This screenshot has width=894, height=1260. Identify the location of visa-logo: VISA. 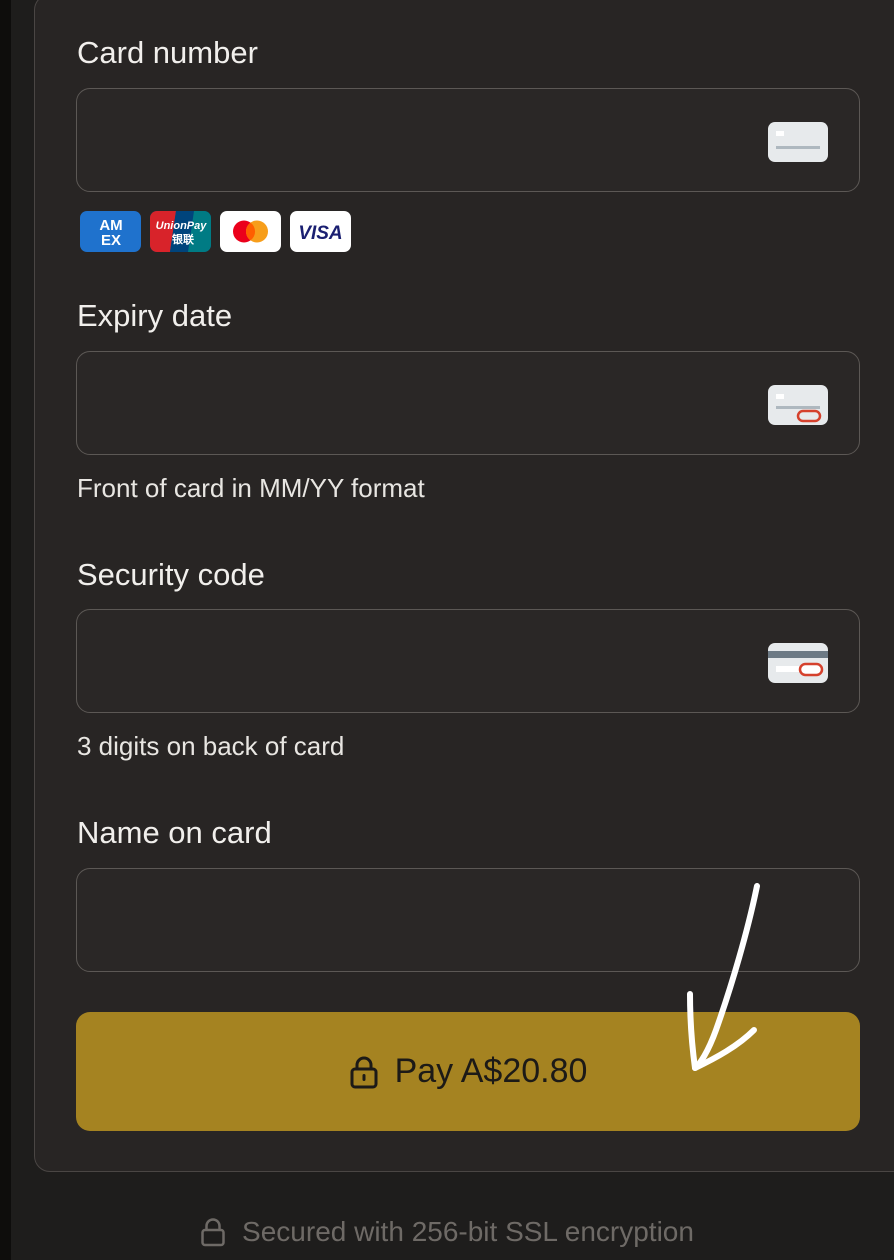
(320, 231).